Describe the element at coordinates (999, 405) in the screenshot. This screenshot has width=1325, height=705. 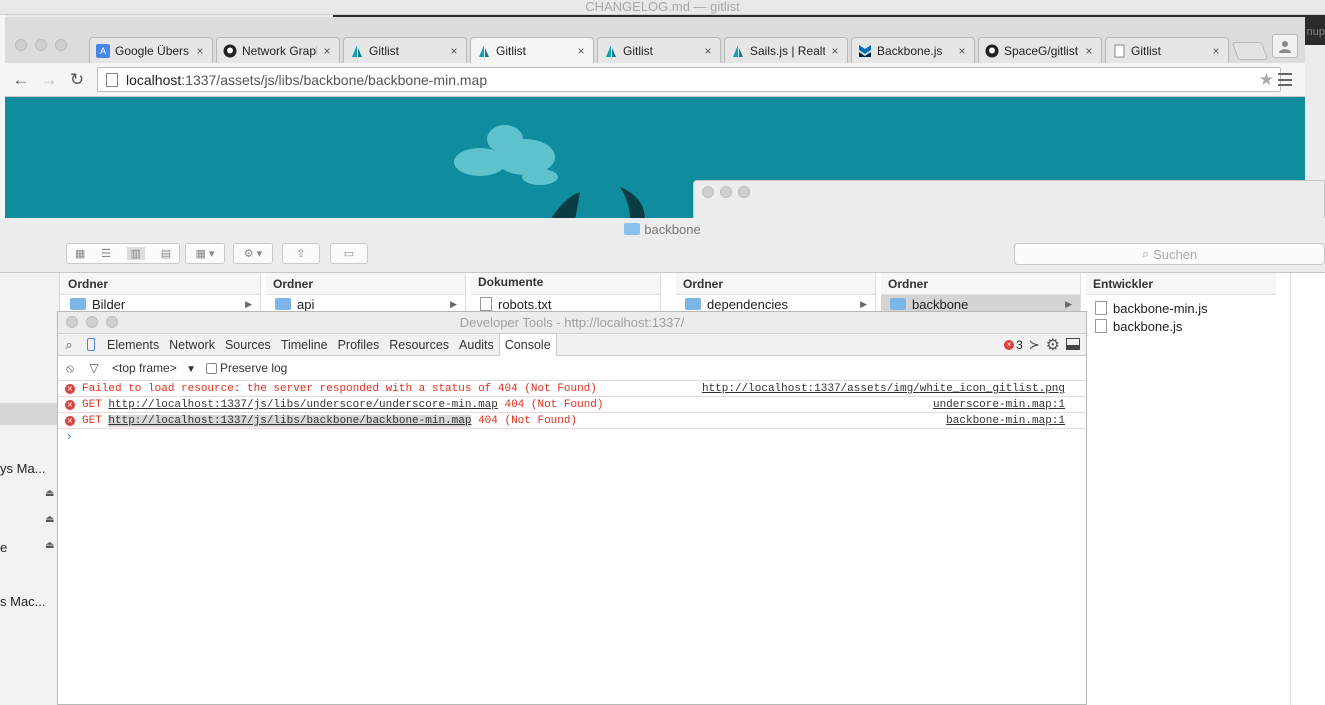
I see `source-link: underscore-min.map:1` at that location.